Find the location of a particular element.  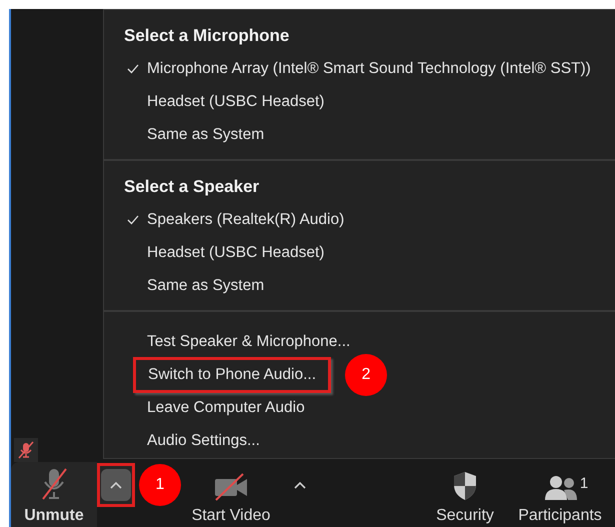

people-icon is located at coordinates (561, 488).